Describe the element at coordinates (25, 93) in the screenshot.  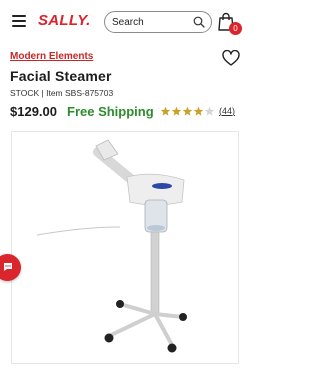
I see `stock-status: STOCK` at that location.